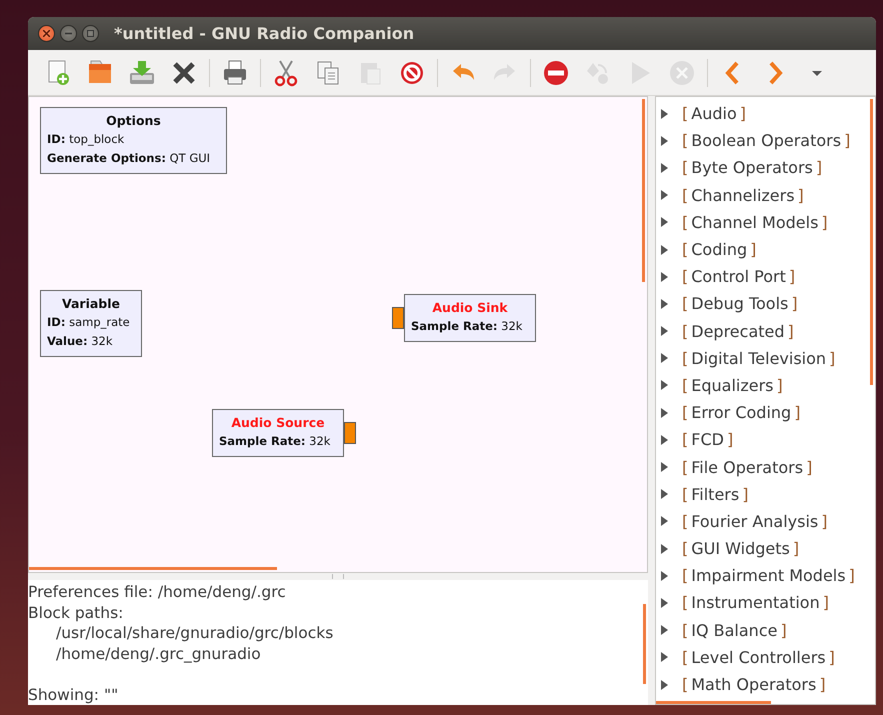 This screenshot has height=715, width=883. I want to click on minimize-icon, so click(68, 33).